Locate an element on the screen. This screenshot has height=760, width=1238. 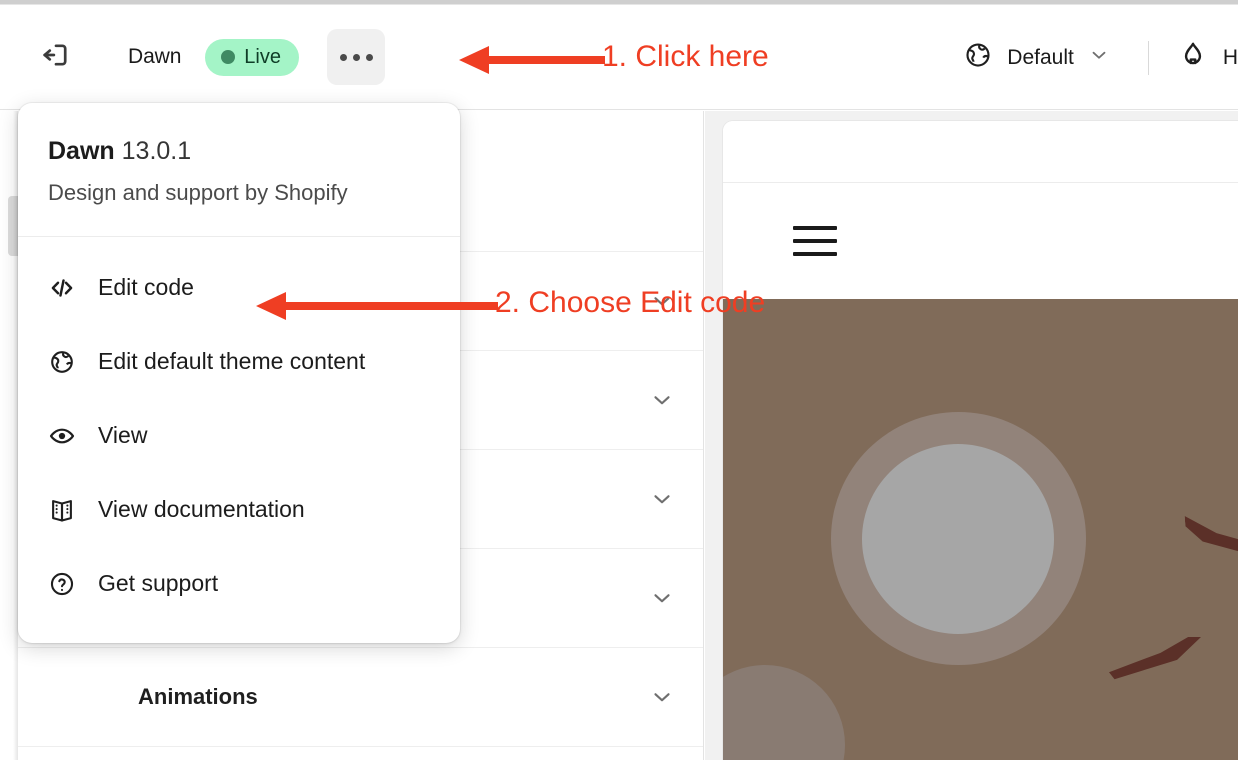
code-icon is located at coordinates (62, 288).